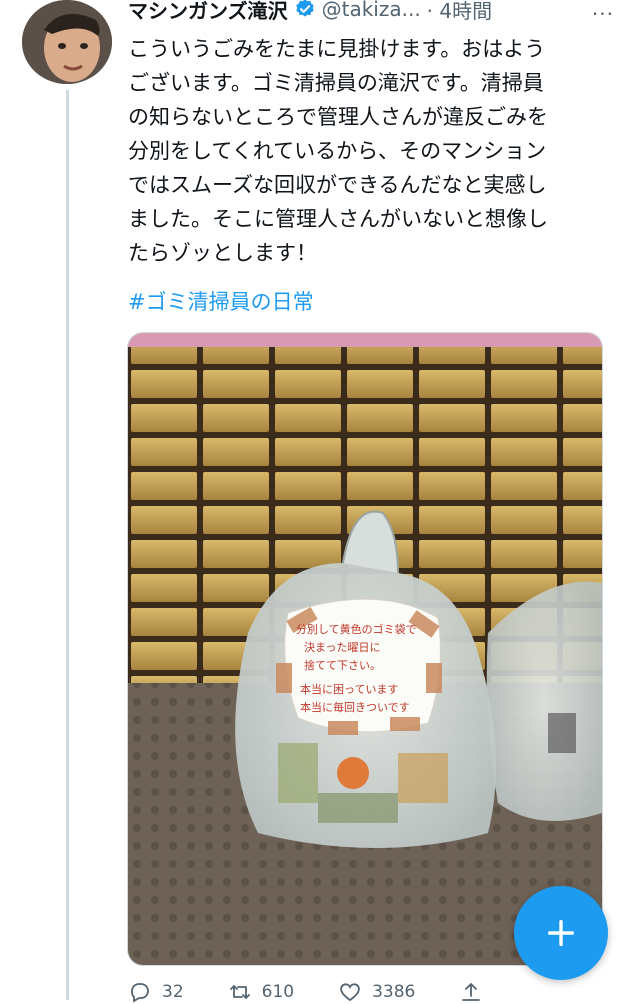 The image size is (628, 1004). Describe the element at coordinates (338, 219) in the screenshot. I see `tweet-body-line: ました。そこに管理人さんがいないと想像し` at that location.